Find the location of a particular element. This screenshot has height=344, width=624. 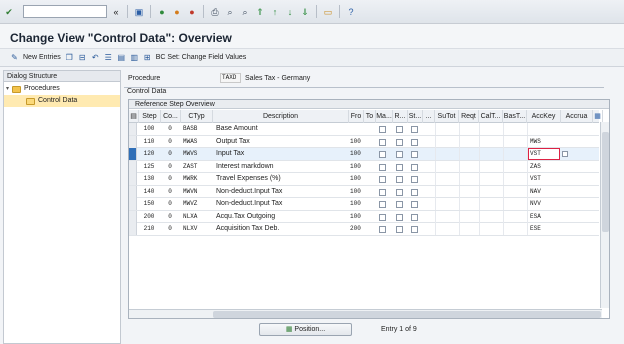

column-header-account-key: AccKey is located at coordinates (544, 116).